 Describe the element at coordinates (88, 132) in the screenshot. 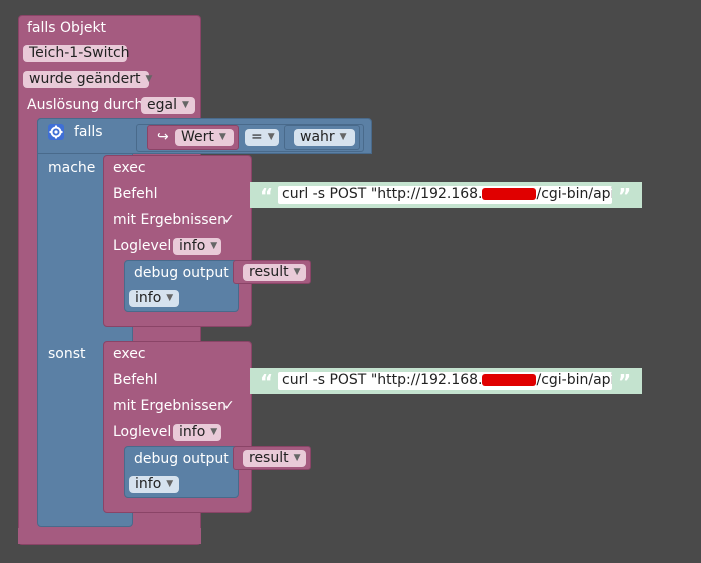

I see `if-label: falls` at that location.